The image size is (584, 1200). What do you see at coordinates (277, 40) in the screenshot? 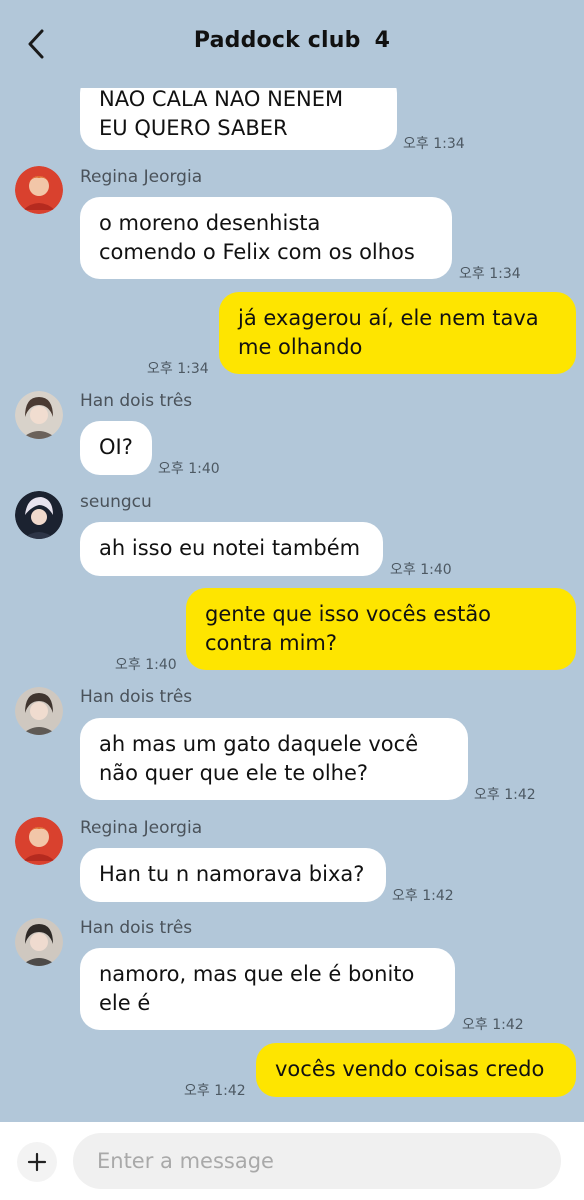
I see `chat-name: Paddock club` at bounding box center [277, 40].